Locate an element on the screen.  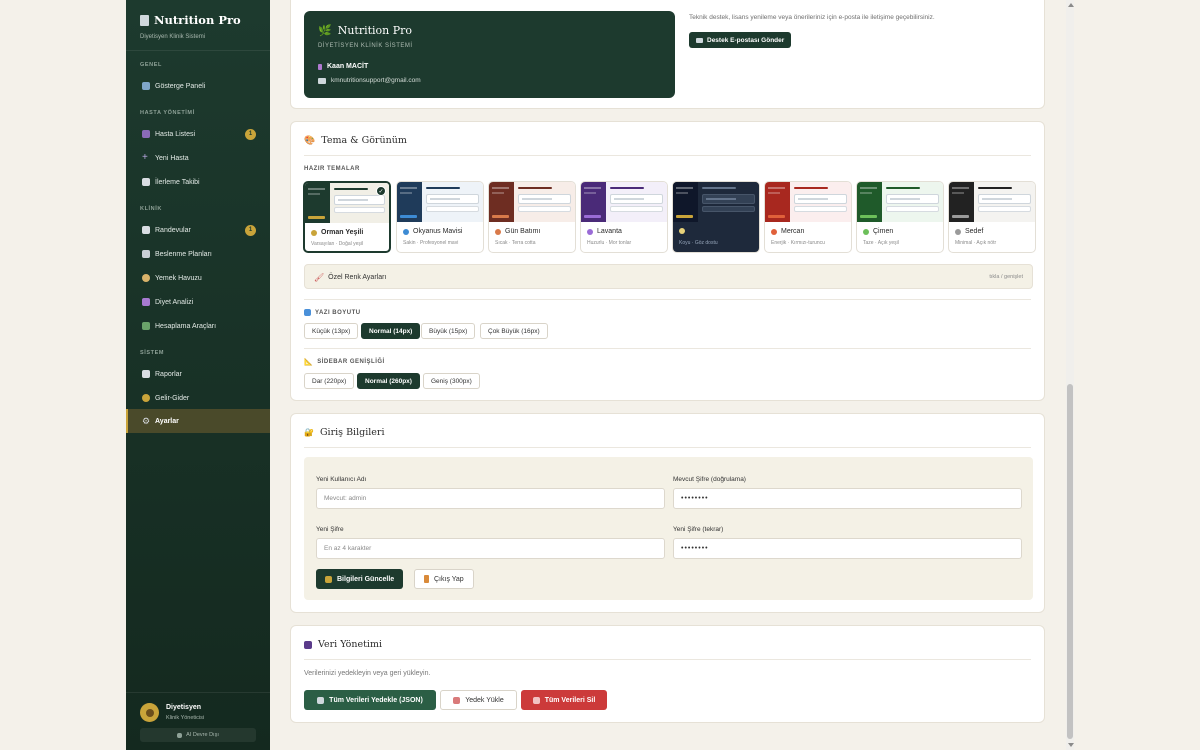
sidebar-item-patient-list: Hasta Listesi 1 is located at coordinates (198, 134).